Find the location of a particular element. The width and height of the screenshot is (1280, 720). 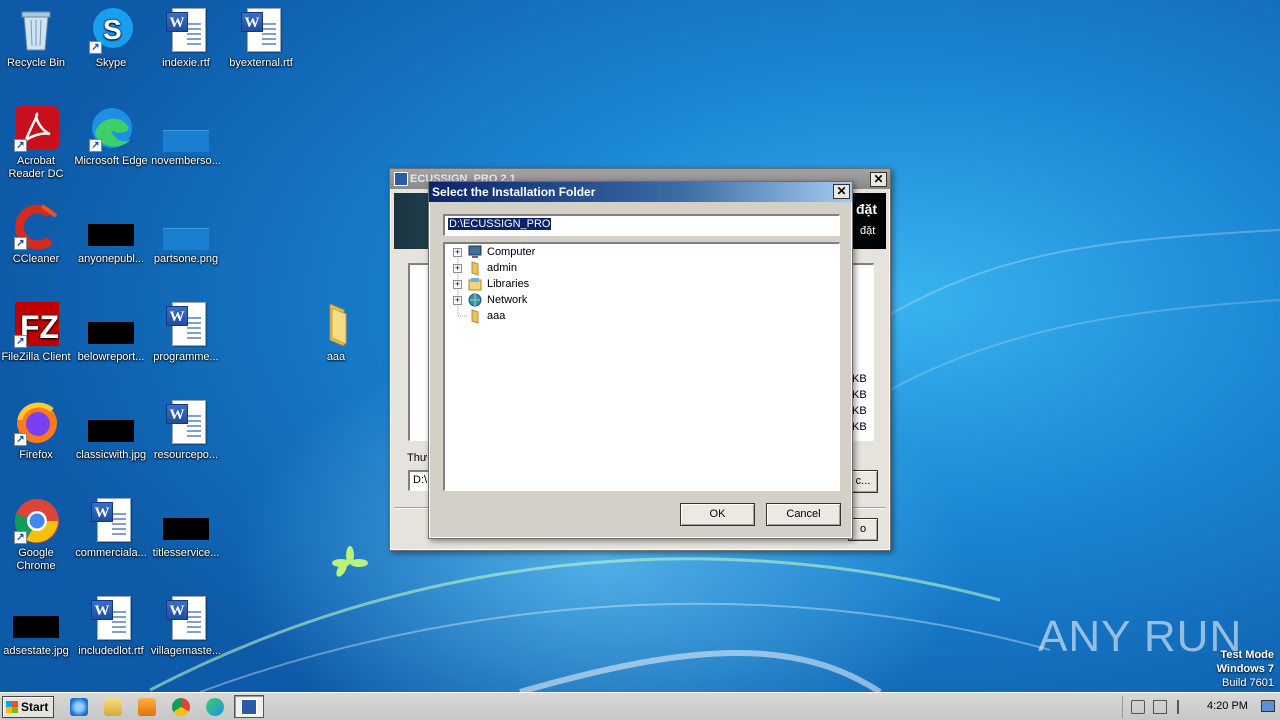

anyrun-logo-text: ANY RUN is located at coordinates (1140, 636).